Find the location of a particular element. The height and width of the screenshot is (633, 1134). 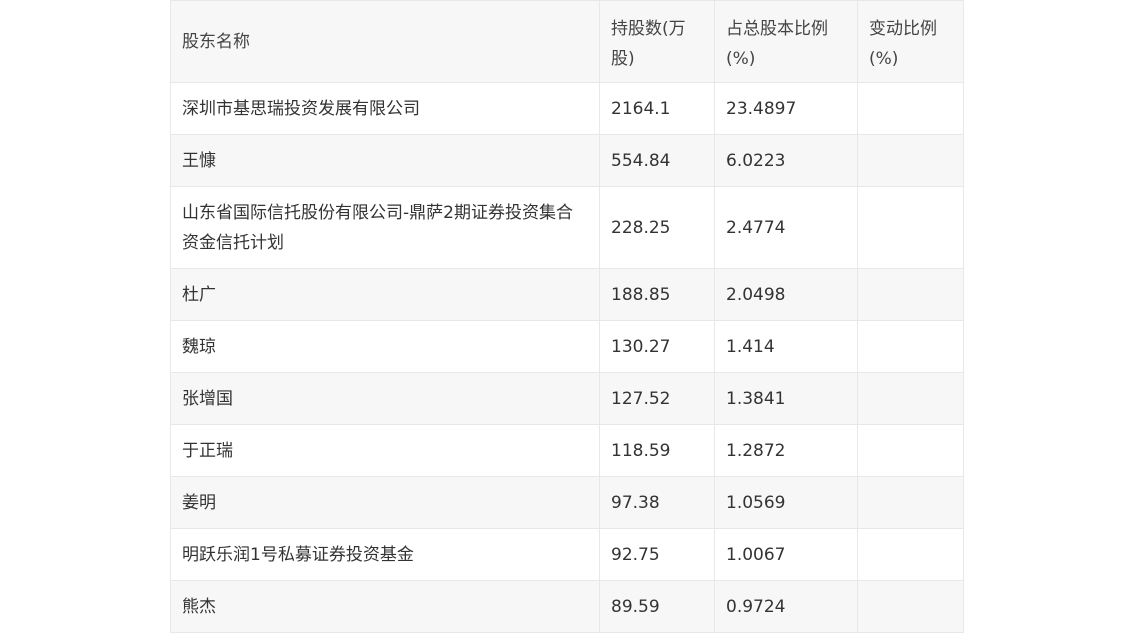

cell-shareholder-name: 明跃乐润1号私募证券投资基金 is located at coordinates (385, 554).